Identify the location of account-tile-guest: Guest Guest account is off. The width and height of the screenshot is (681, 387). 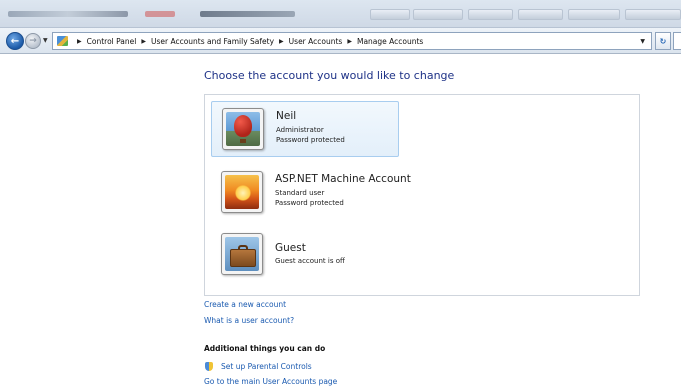
(305, 256).